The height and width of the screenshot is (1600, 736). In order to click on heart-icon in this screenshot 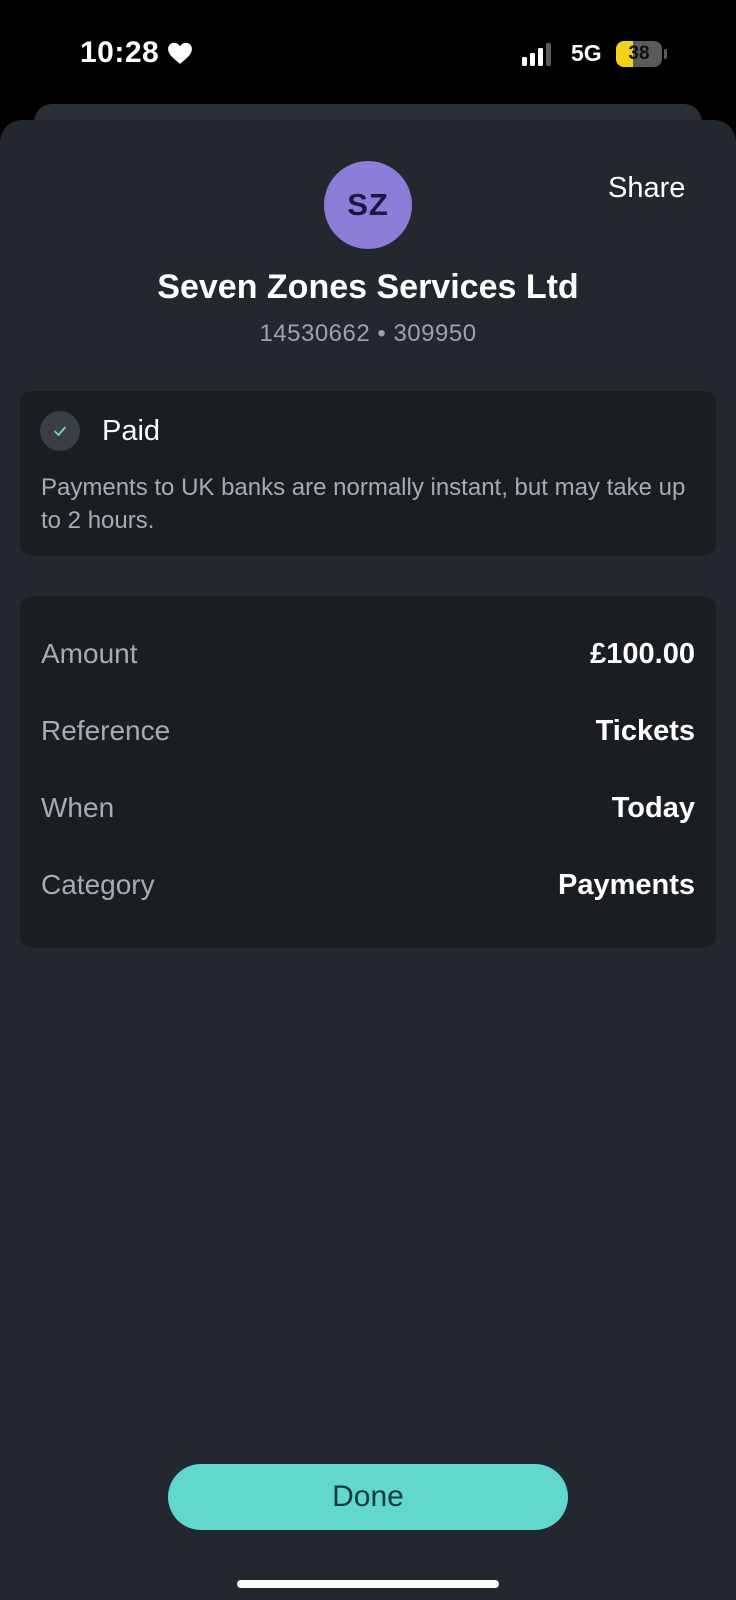, I will do `click(180, 53)`.